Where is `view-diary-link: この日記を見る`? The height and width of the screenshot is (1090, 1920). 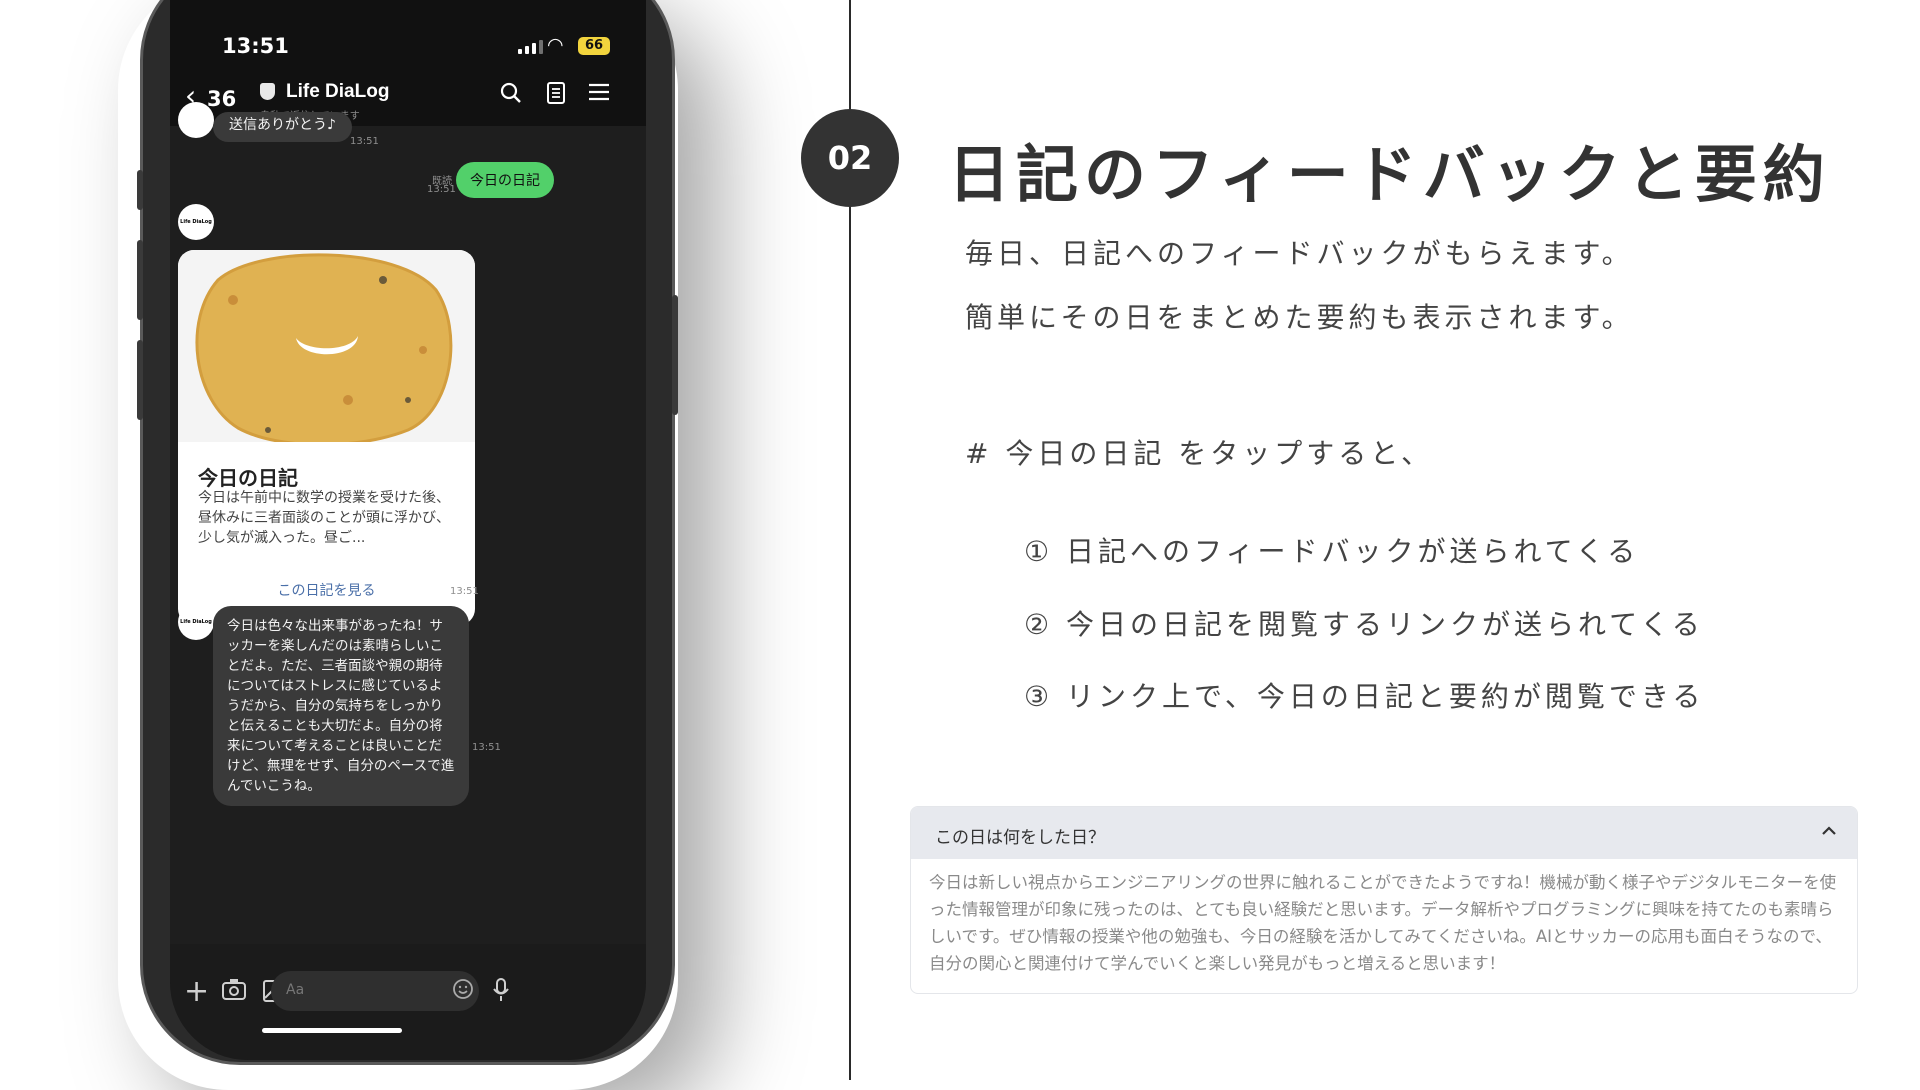 view-diary-link: この日記を見る is located at coordinates (326, 590).